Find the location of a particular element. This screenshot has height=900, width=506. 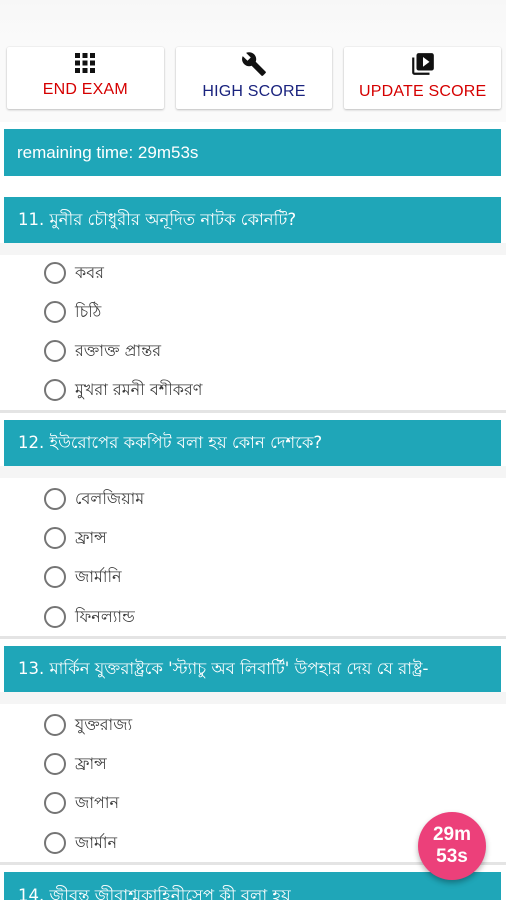

option-label: বেলজিয়াম is located at coordinates (110, 498).